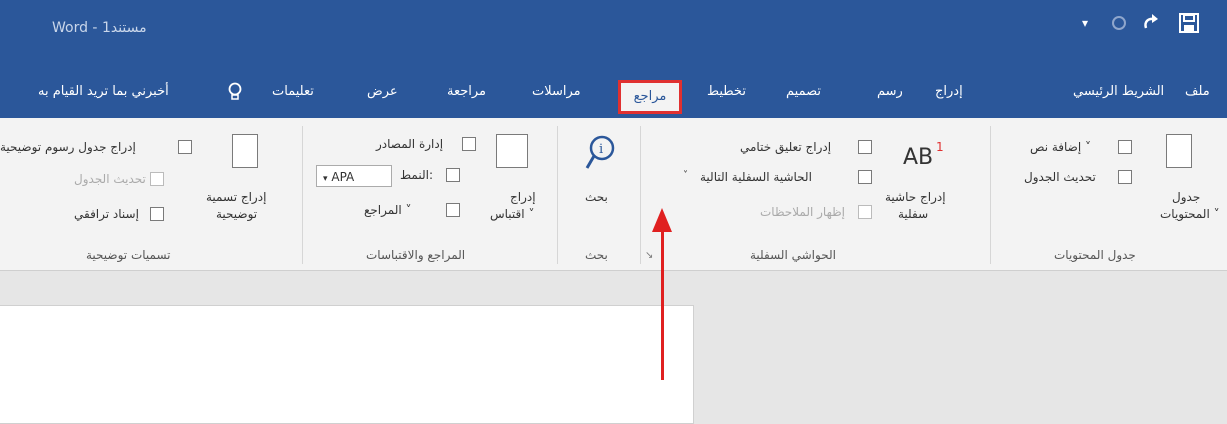 Image resolution: width=1227 pixels, height=424 pixels. What do you see at coordinates (1186, 197) in the screenshot?
I see `toc-button-label-1: جدول` at bounding box center [1186, 197].